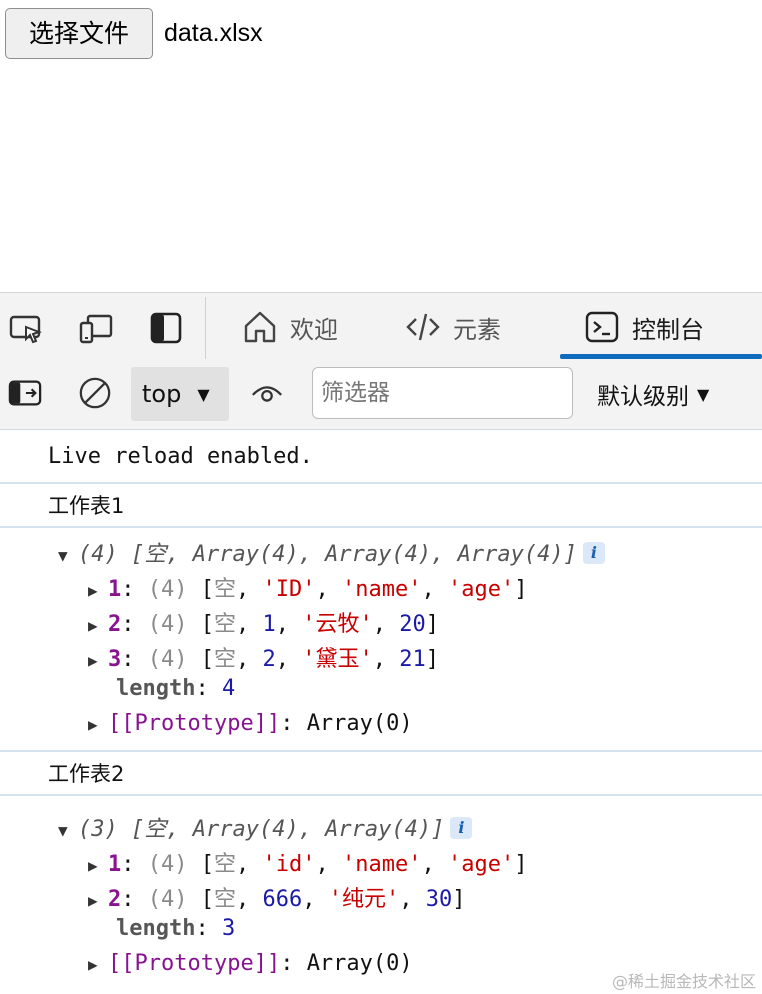 Image resolution: width=762 pixels, height=994 pixels. What do you see at coordinates (267, 393) in the screenshot?
I see `live-expression-eye-icon` at bounding box center [267, 393].